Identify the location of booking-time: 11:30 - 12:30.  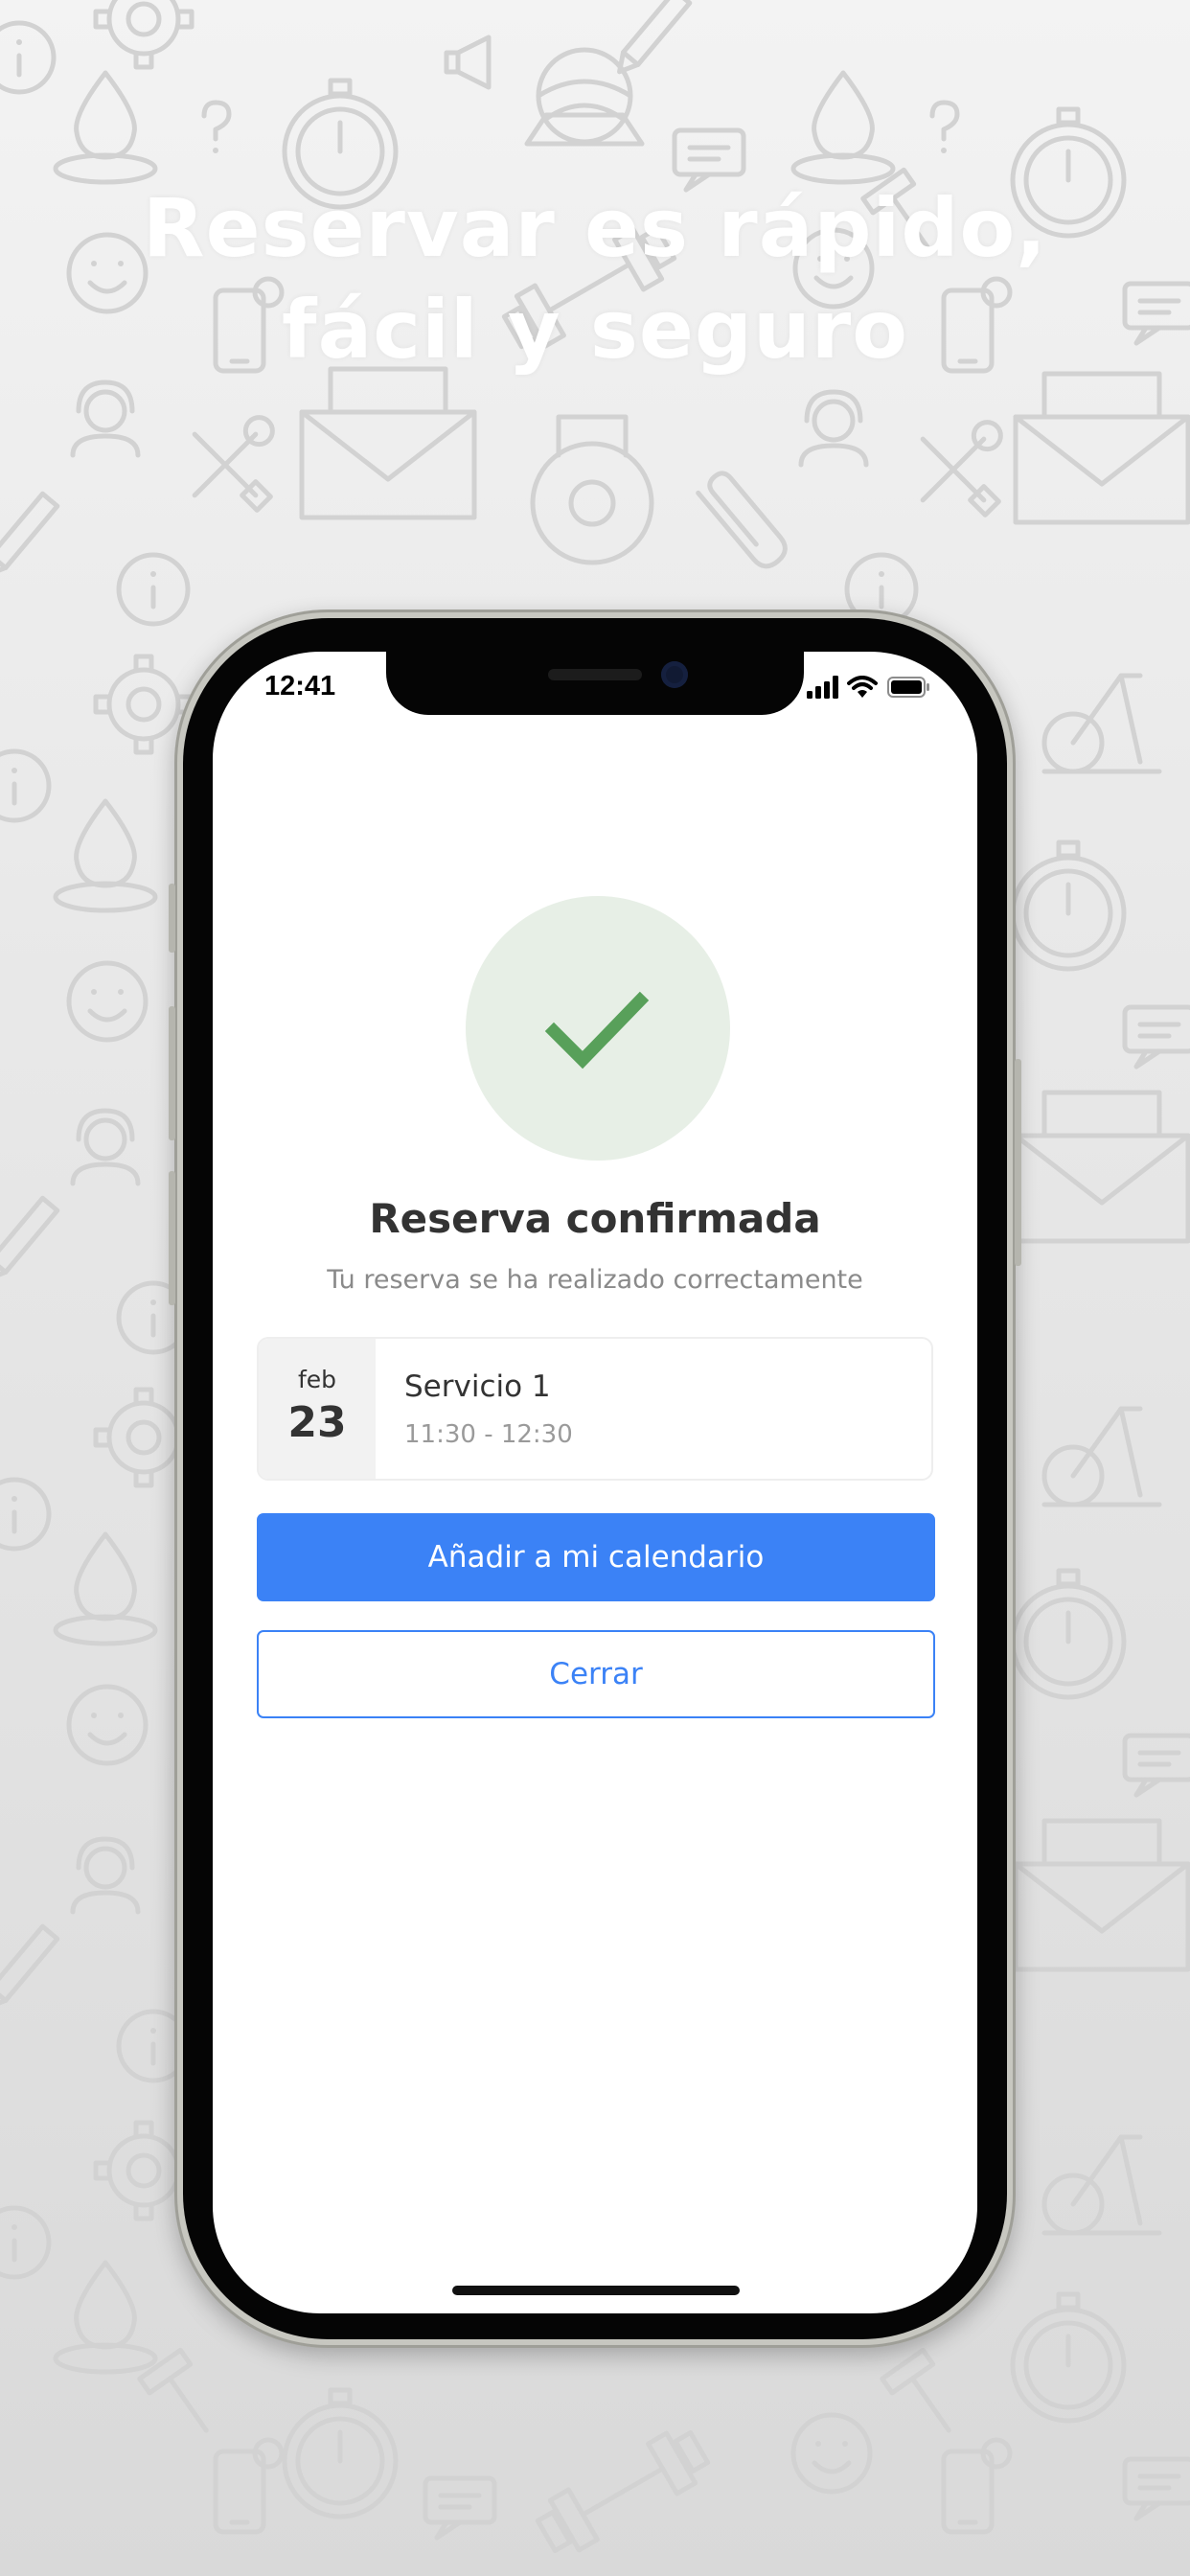
(489, 1434).